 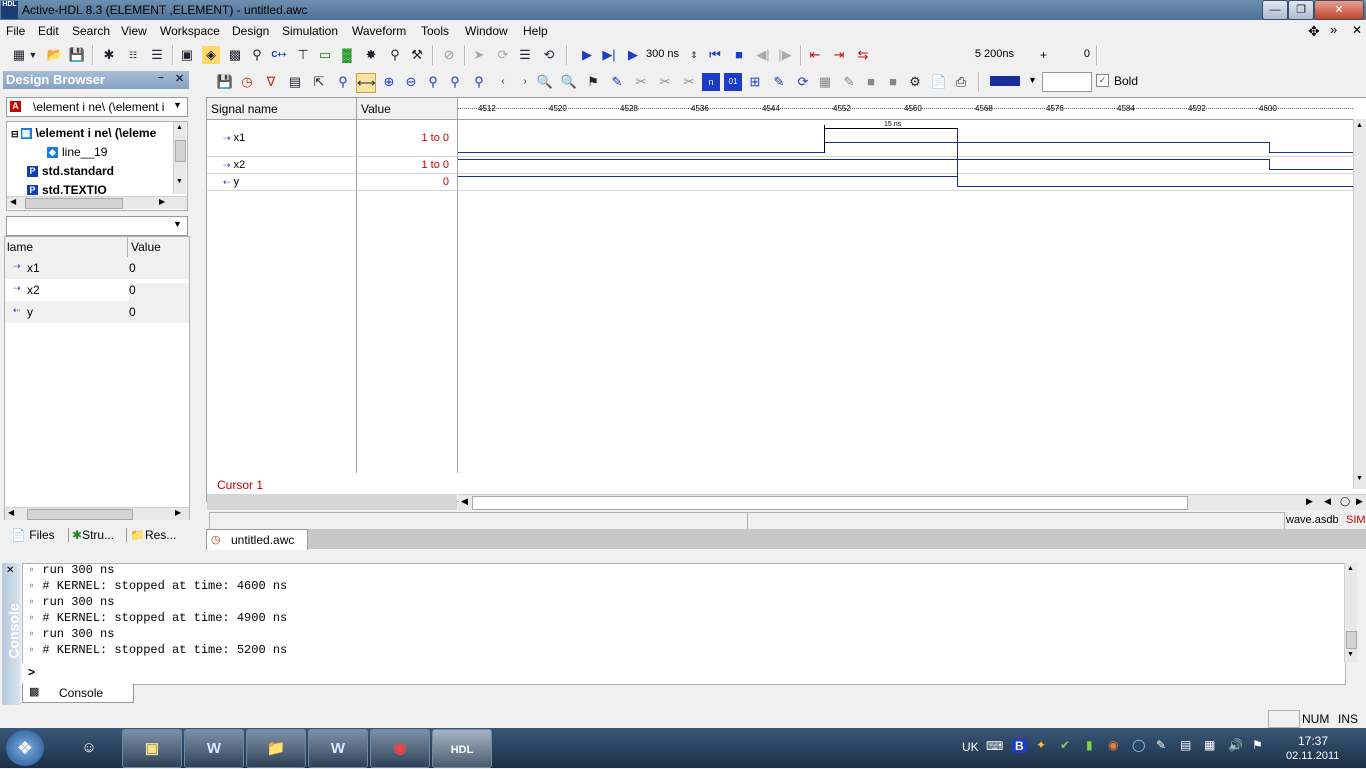 I want to click on taskbar-app-chrome: ◉, so click(x=400, y=748).